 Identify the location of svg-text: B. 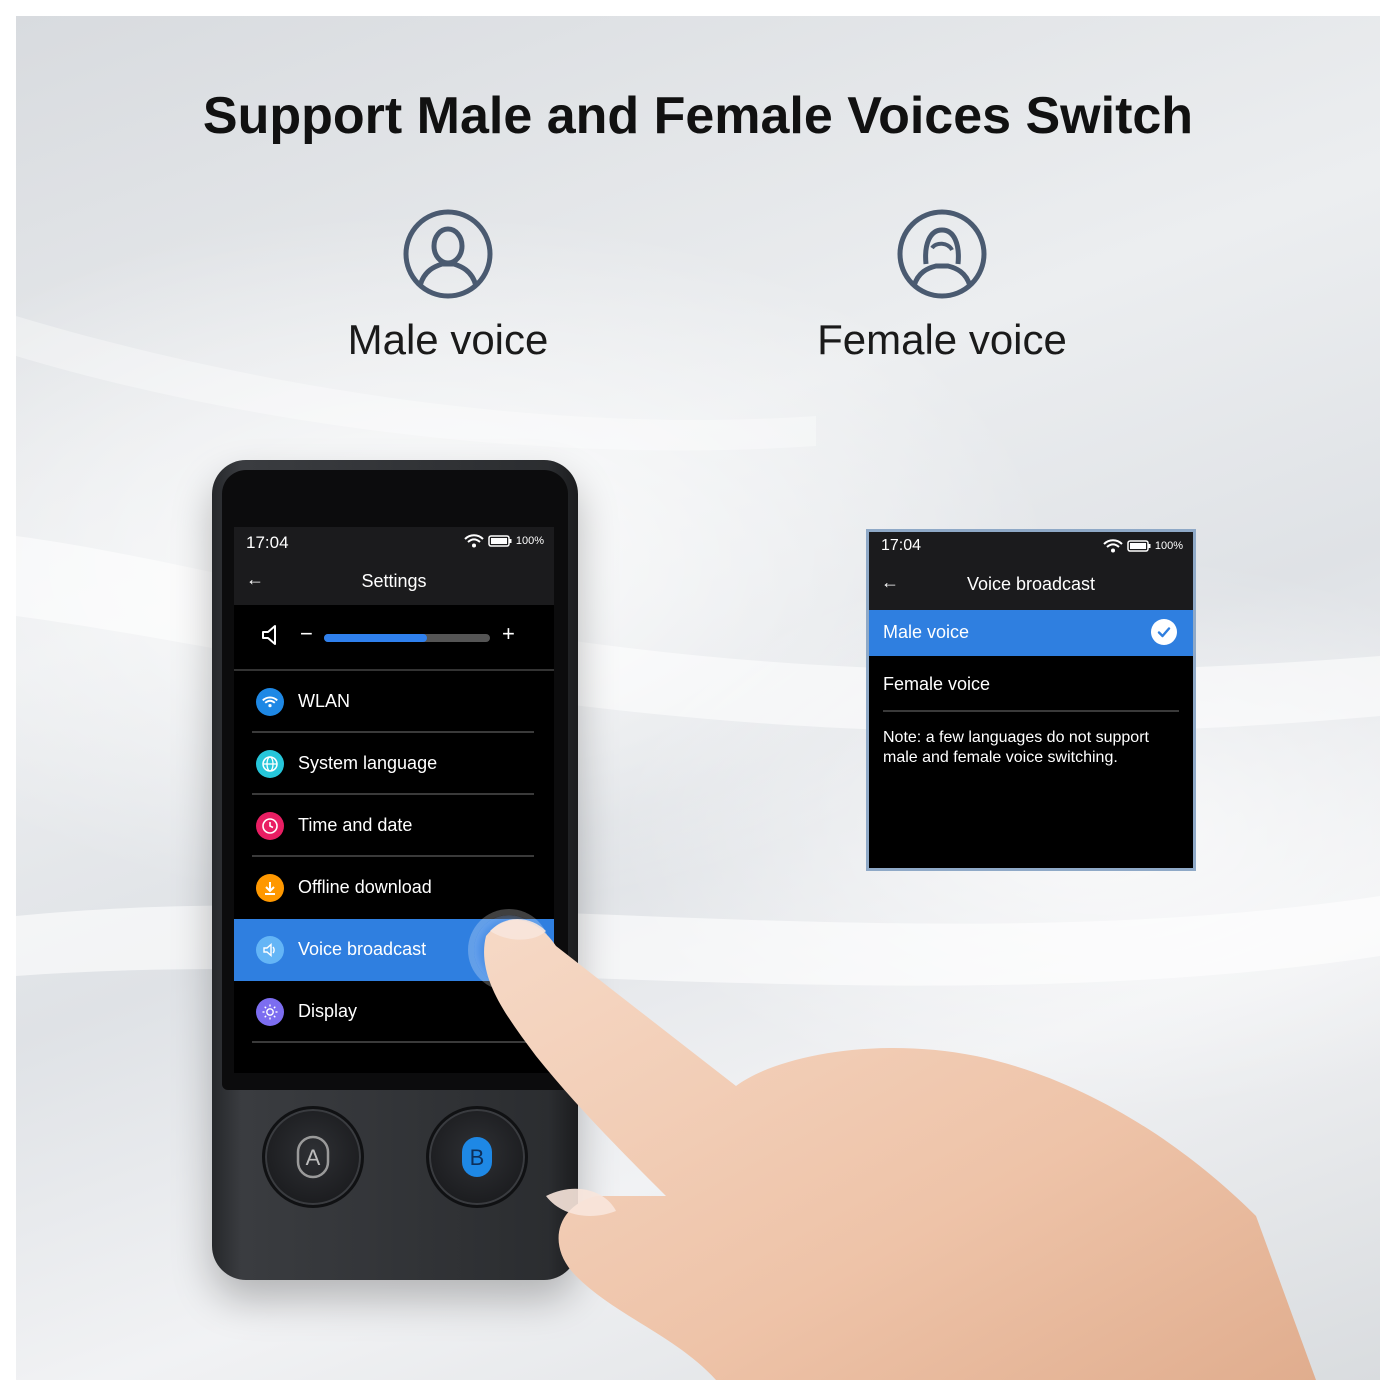
(477, 1157).